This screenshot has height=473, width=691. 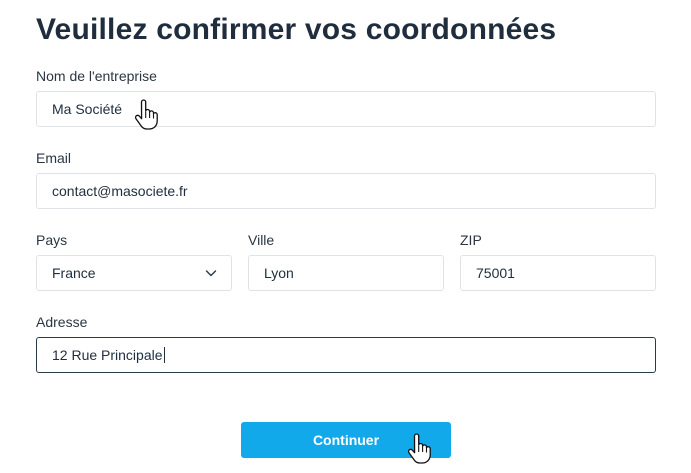 What do you see at coordinates (134, 273) in the screenshot?
I see `country-select: France` at bounding box center [134, 273].